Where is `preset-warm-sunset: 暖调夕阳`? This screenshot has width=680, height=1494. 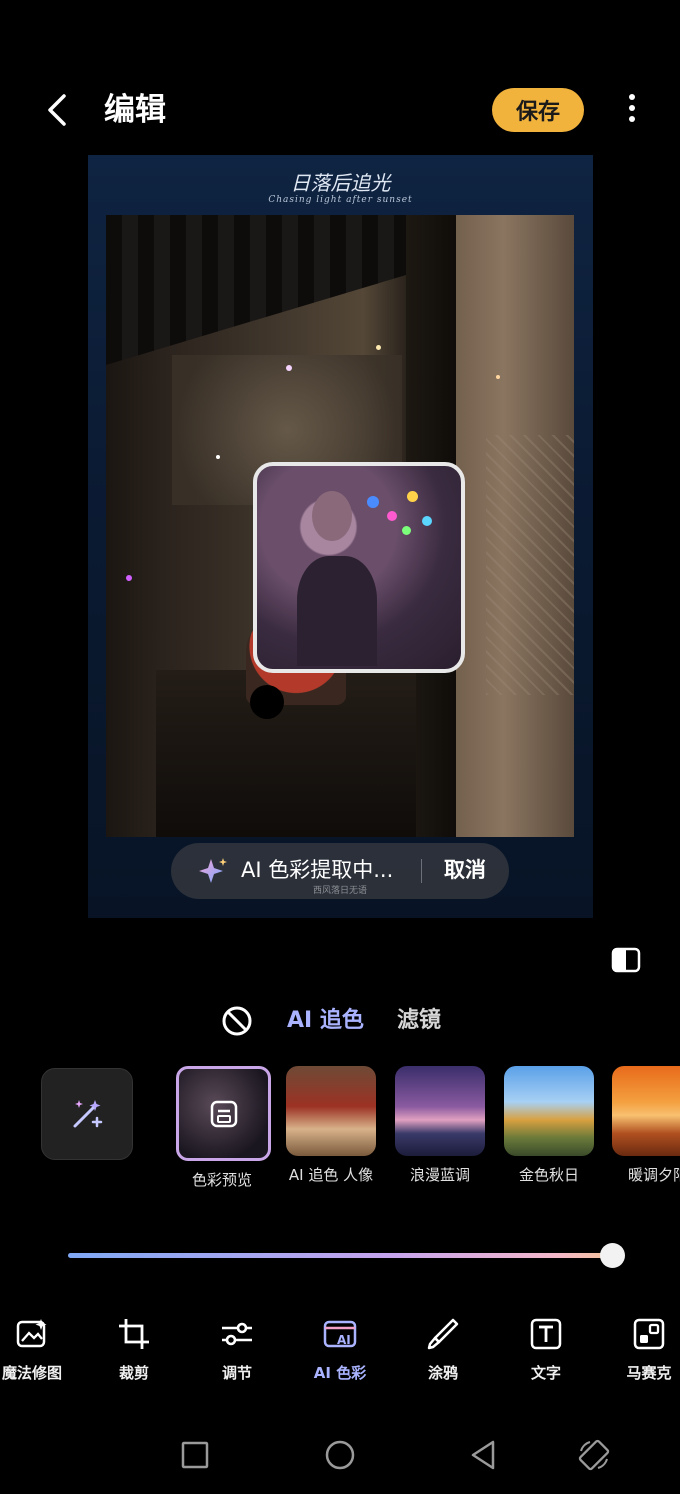
preset-warm-sunset: 暖调夕阳 is located at coordinates (646, 1125).